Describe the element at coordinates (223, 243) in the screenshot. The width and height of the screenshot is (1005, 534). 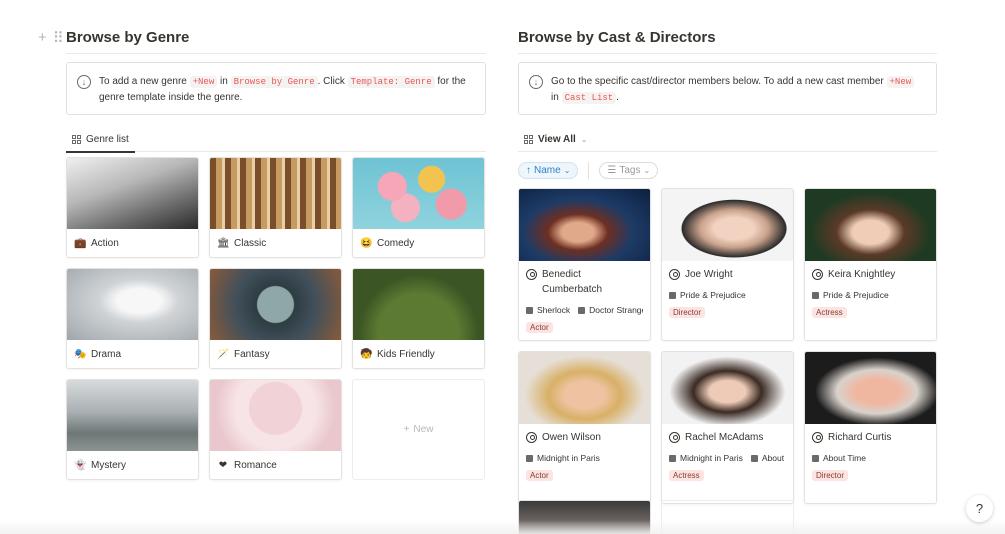
I see `museum-icon: 🏛` at that location.